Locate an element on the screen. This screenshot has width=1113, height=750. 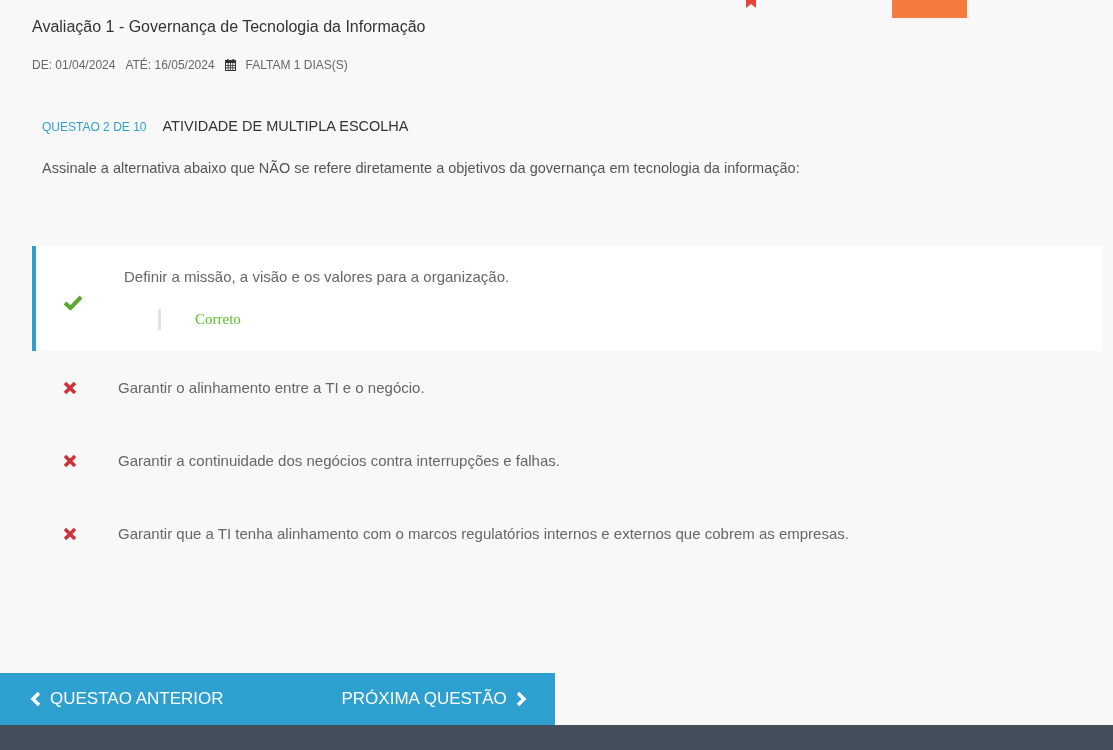
question-counter: QUESTAO 2 DE 10 is located at coordinates (94, 127).